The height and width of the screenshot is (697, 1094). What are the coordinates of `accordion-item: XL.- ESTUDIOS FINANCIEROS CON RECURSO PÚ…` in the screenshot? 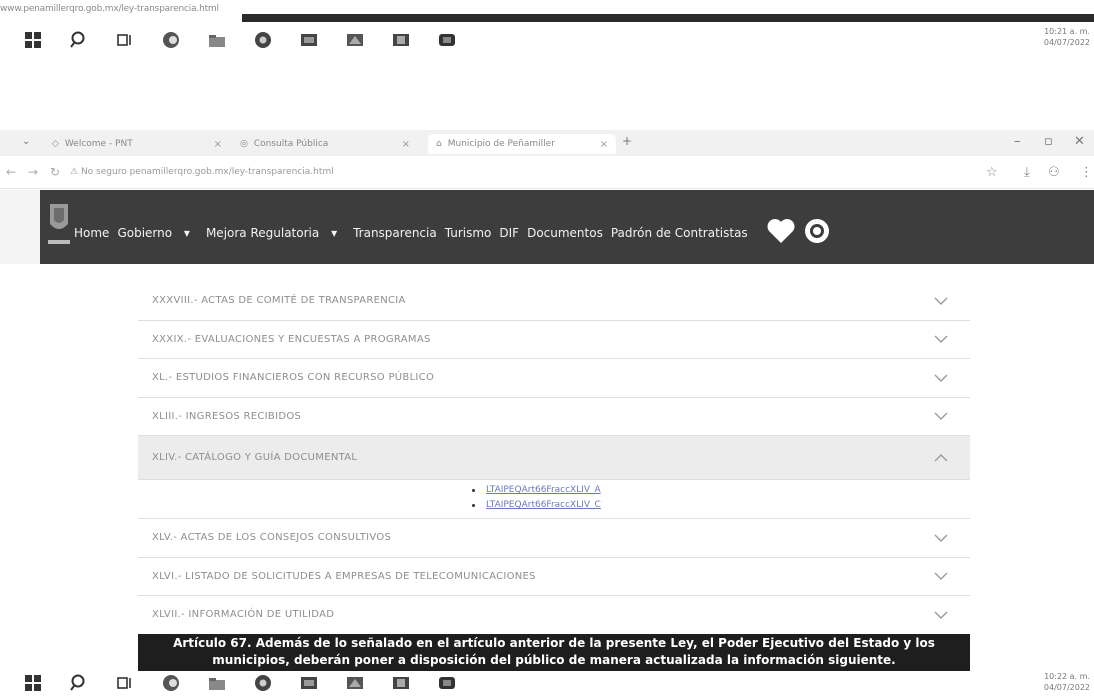 It's located at (554, 378).